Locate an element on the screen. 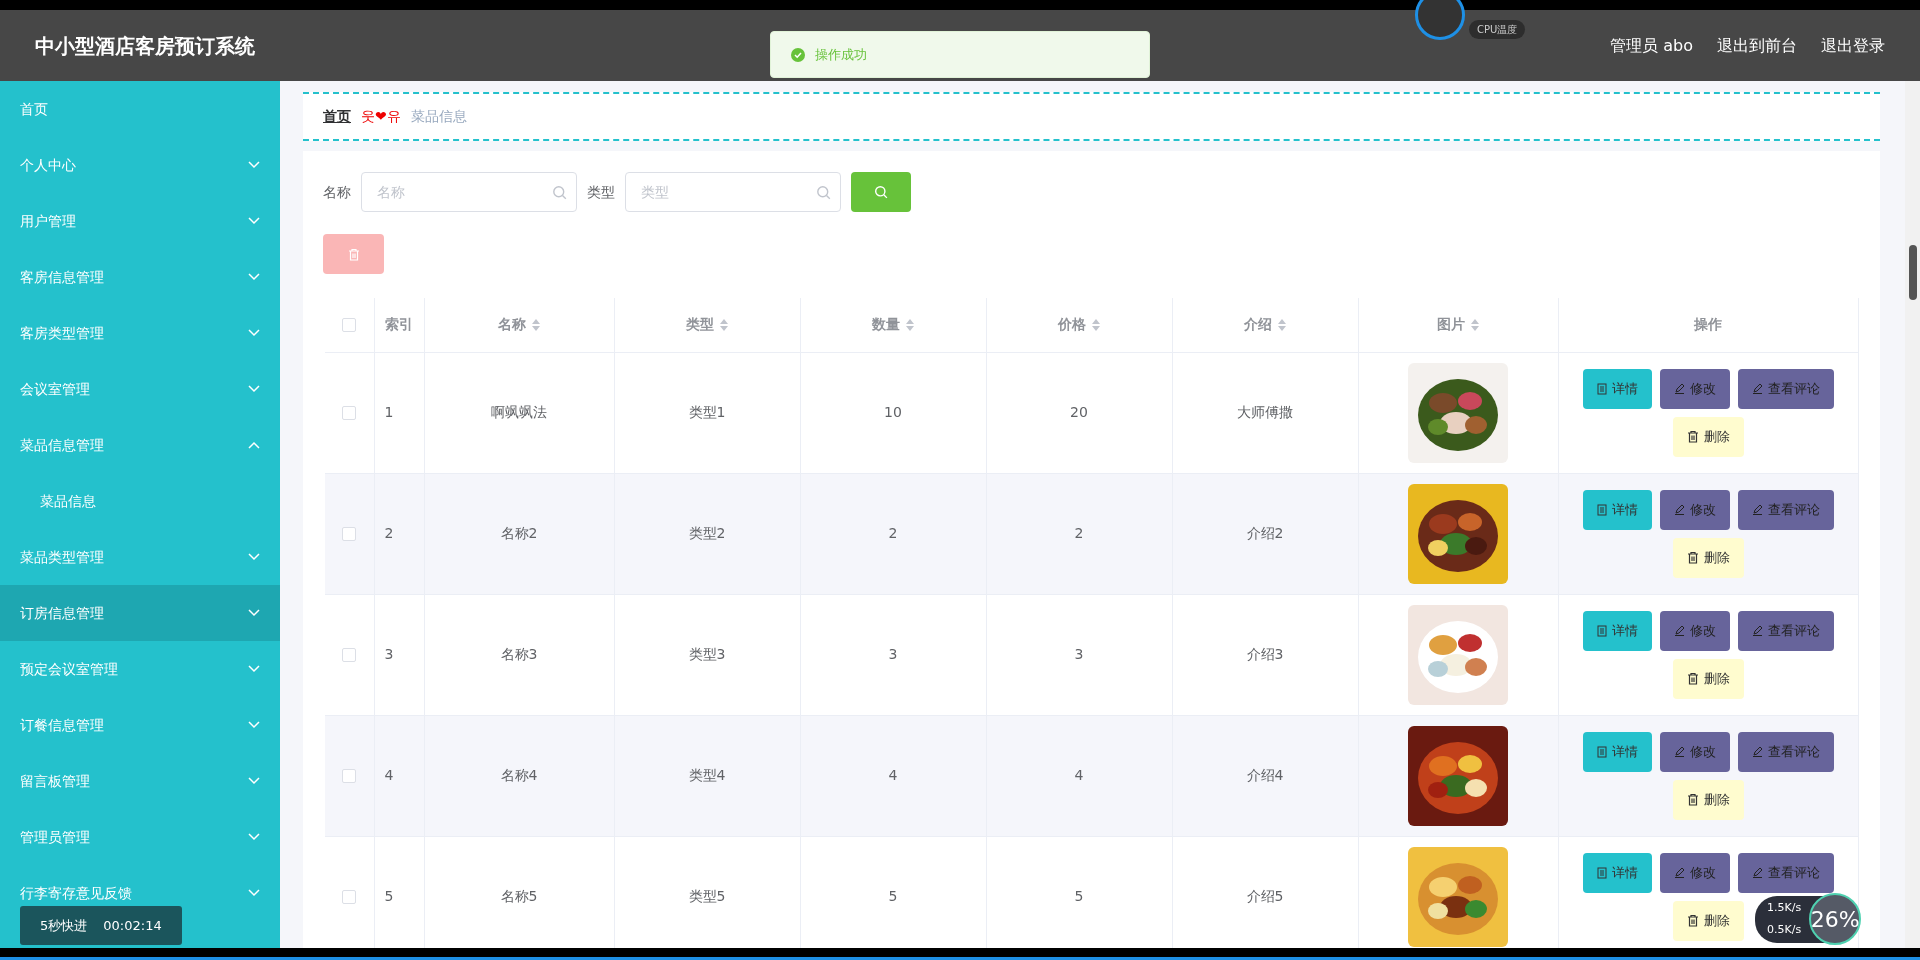  table-cell: 名称3 is located at coordinates (519, 654).